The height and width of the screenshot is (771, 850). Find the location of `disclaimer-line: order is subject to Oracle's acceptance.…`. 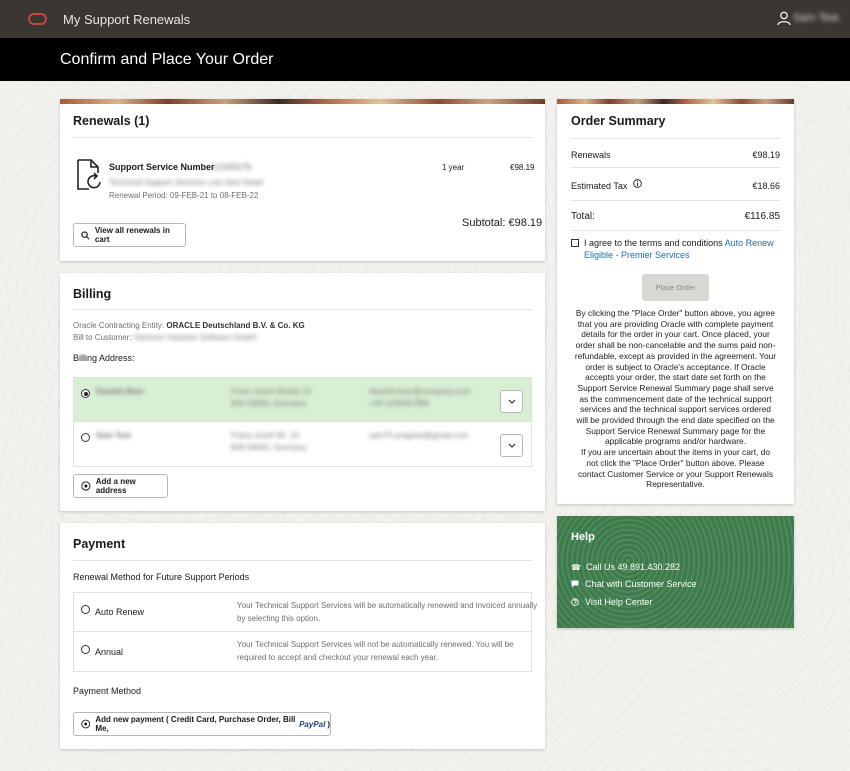

disclaimer-line: order is subject to Oracle's acceptance.… is located at coordinates (675, 366).